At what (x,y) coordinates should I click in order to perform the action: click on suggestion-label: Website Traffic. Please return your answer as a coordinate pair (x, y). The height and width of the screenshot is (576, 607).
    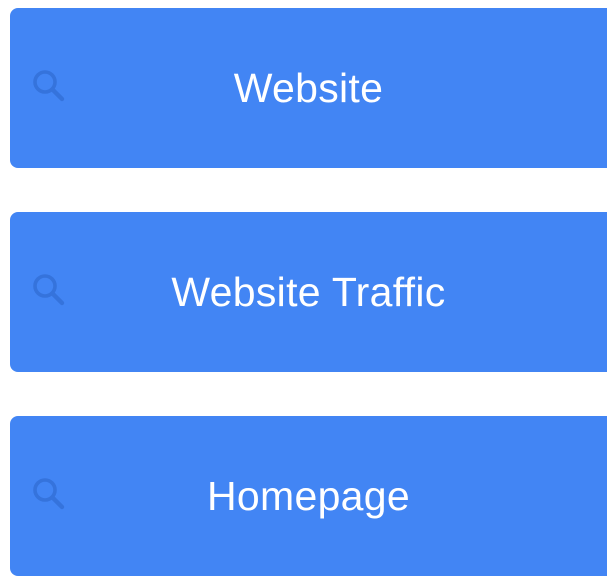
    Looking at the image, I should click on (308, 291).